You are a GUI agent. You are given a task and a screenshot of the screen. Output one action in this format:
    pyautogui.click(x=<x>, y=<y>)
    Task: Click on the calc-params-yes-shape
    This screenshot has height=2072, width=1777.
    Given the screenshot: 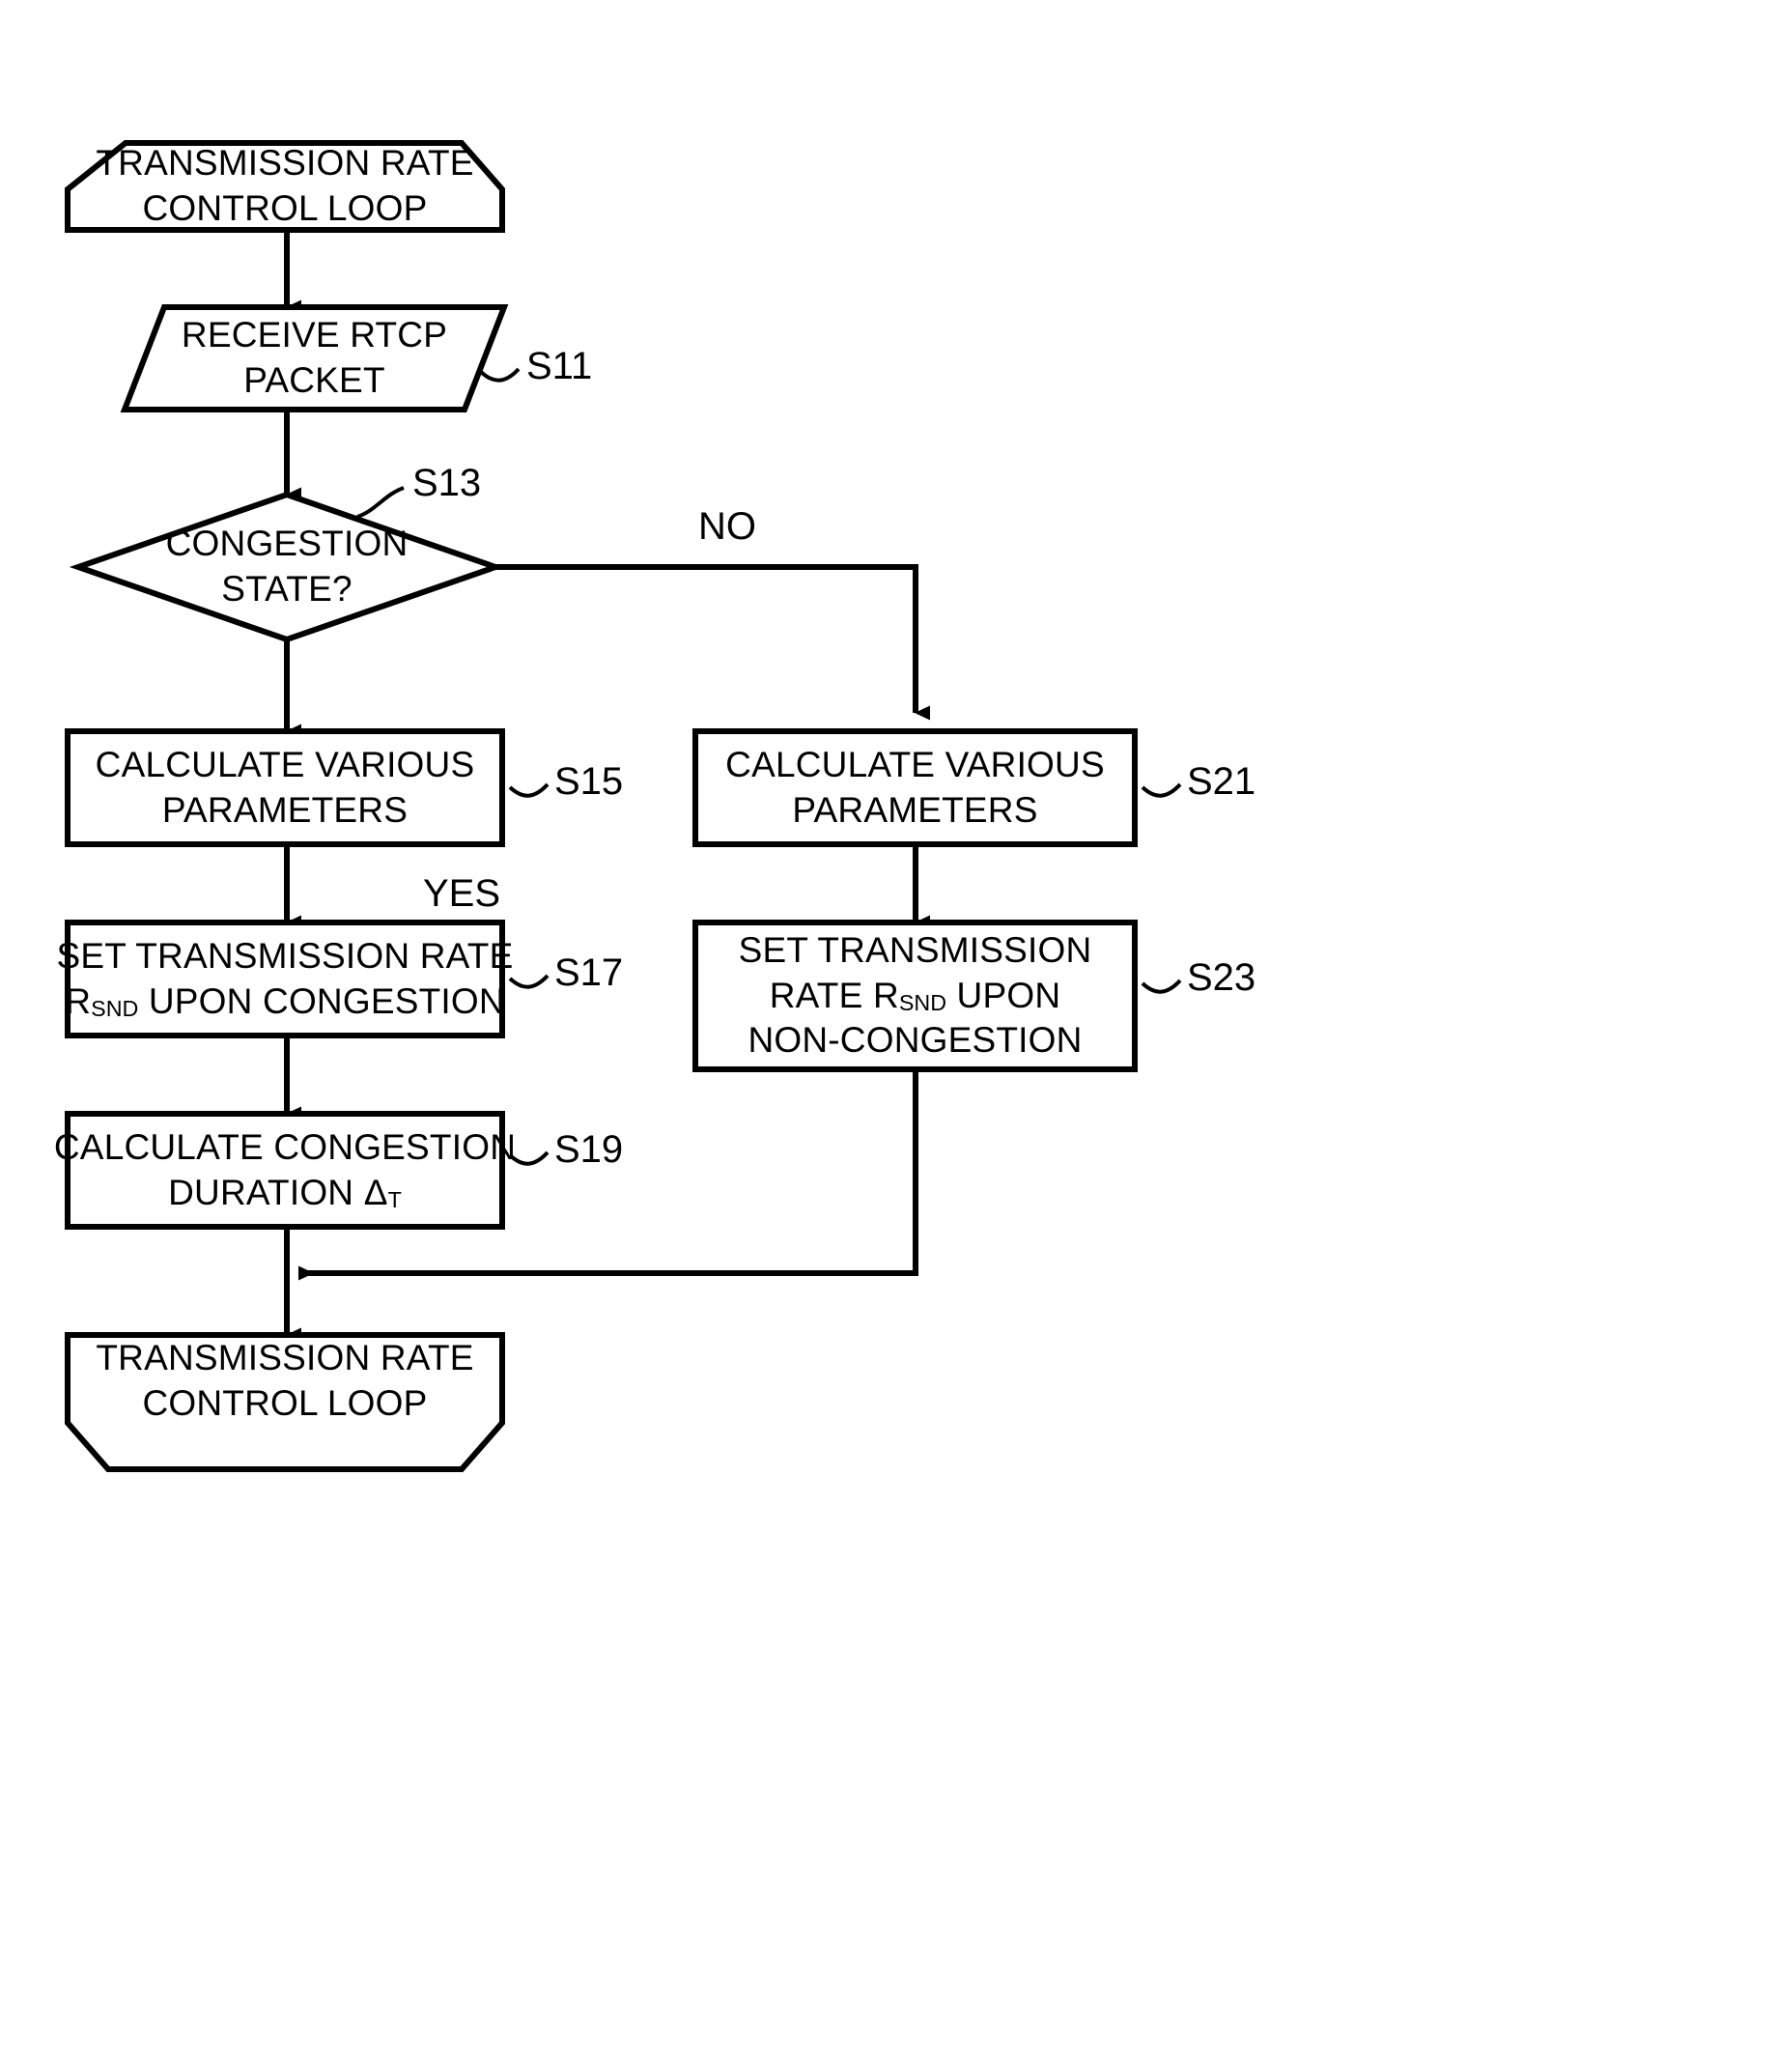 What is the action you would take?
    pyautogui.click(x=285, y=787)
    